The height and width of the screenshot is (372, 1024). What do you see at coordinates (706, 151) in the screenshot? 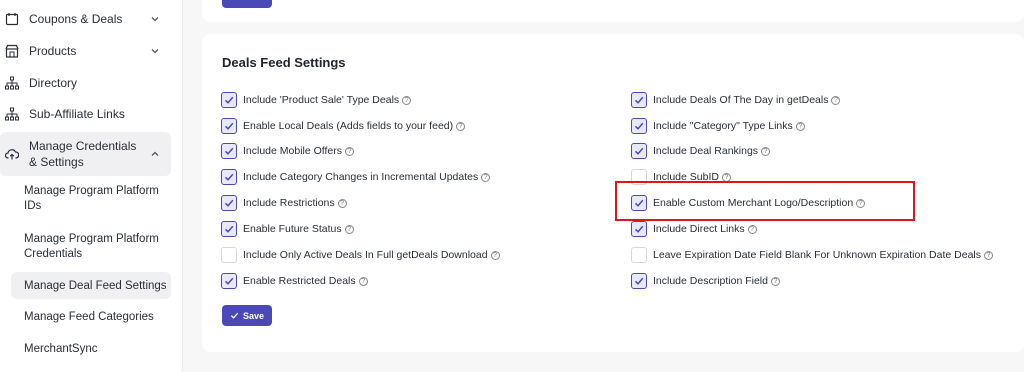
I see `option-label: Include Deal Rankings` at bounding box center [706, 151].